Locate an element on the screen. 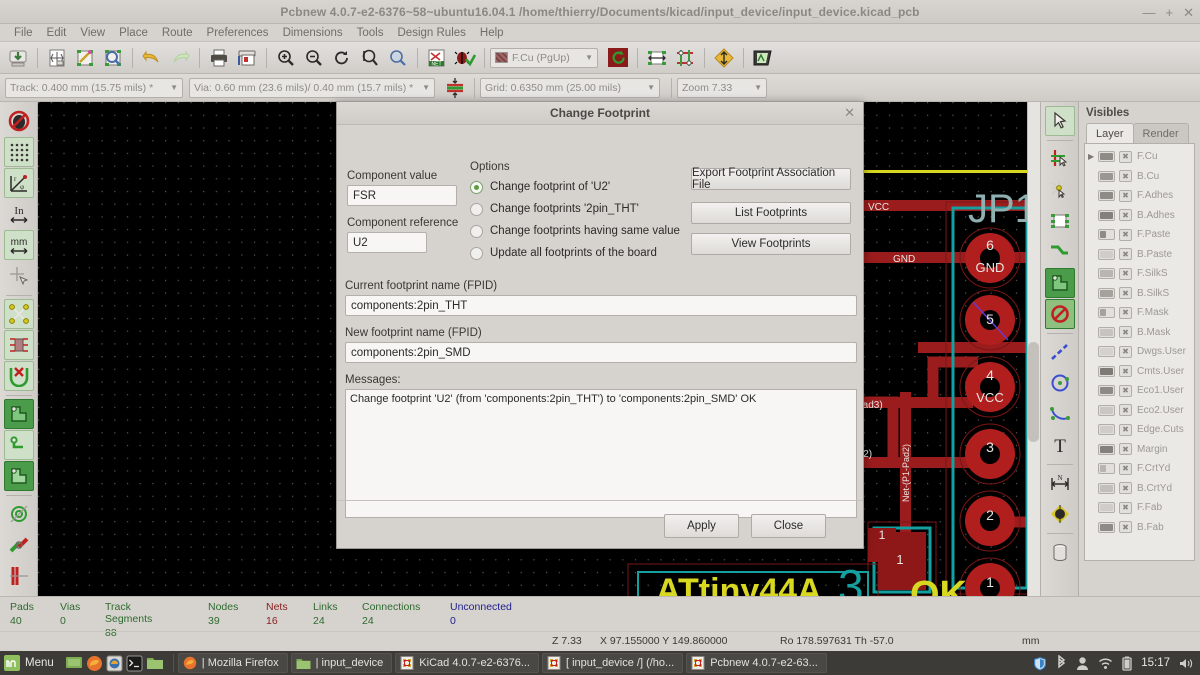 The image size is (1200, 675). menu-item-tools: Tools is located at coordinates (370, 33).